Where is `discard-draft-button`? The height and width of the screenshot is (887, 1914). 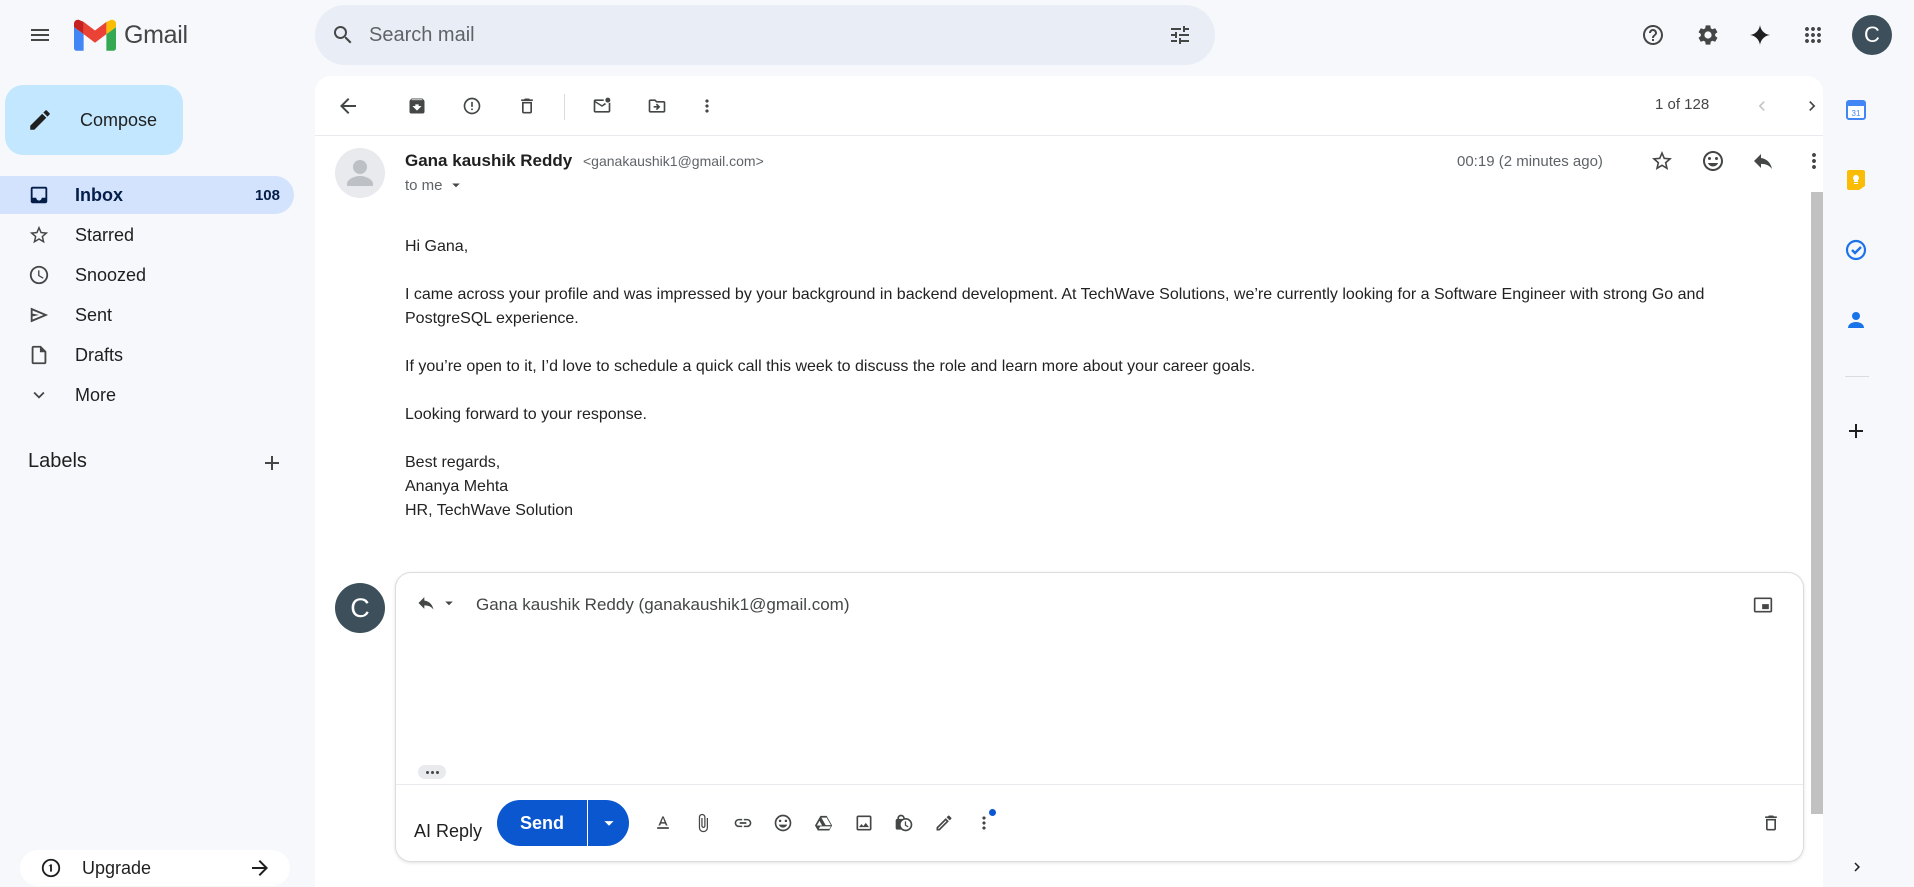
discard-draft-button is located at coordinates (1771, 823).